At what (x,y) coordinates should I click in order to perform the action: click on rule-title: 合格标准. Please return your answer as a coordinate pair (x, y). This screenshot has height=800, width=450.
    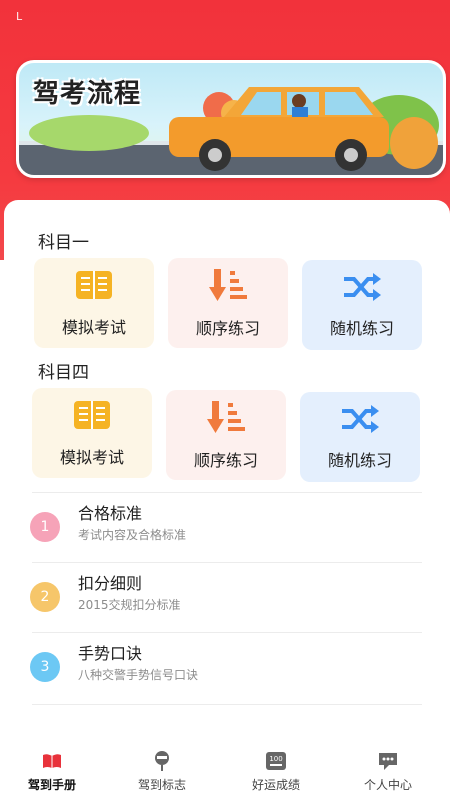
    Looking at the image, I should click on (110, 513).